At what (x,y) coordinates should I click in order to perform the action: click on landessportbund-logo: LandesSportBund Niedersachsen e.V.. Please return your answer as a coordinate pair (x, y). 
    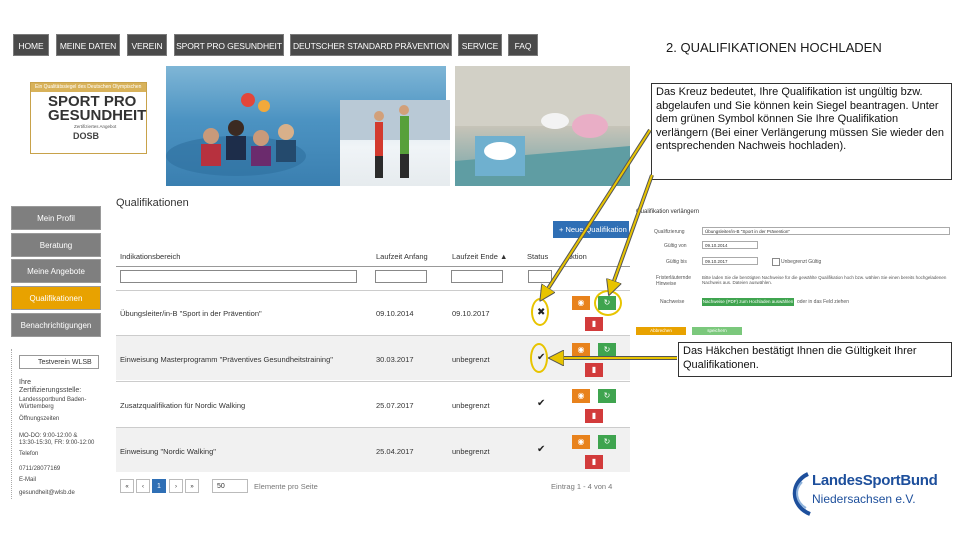
    Looking at the image, I should click on (867, 495).